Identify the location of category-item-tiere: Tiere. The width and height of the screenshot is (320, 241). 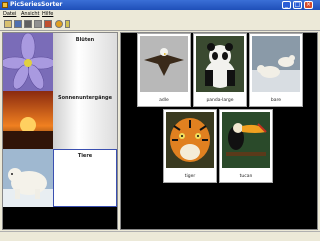
(60, 178).